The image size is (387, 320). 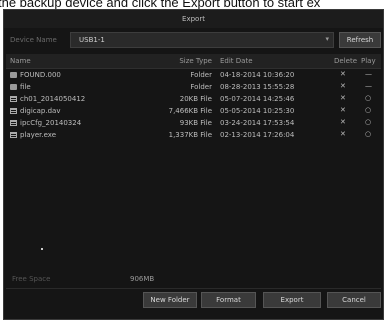 What do you see at coordinates (193, 288) in the screenshot?
I see `divider` at bounding box center [193, 288].